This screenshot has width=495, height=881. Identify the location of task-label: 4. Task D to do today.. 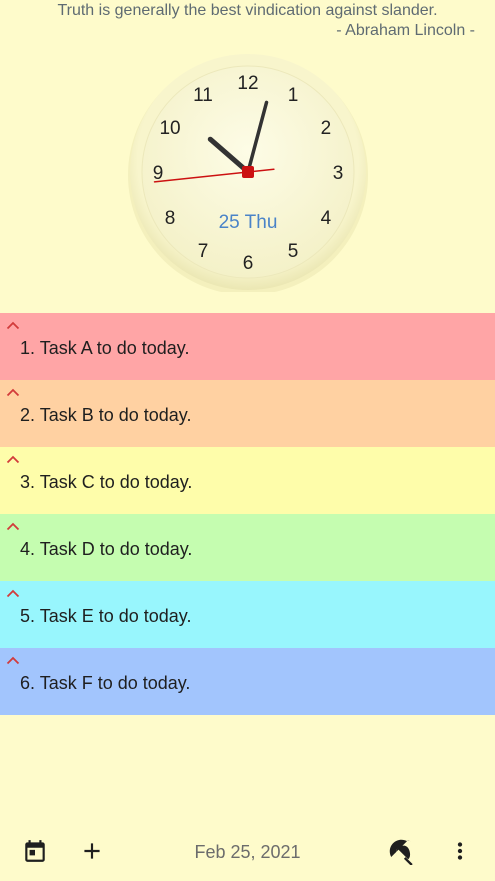
(106, 549).